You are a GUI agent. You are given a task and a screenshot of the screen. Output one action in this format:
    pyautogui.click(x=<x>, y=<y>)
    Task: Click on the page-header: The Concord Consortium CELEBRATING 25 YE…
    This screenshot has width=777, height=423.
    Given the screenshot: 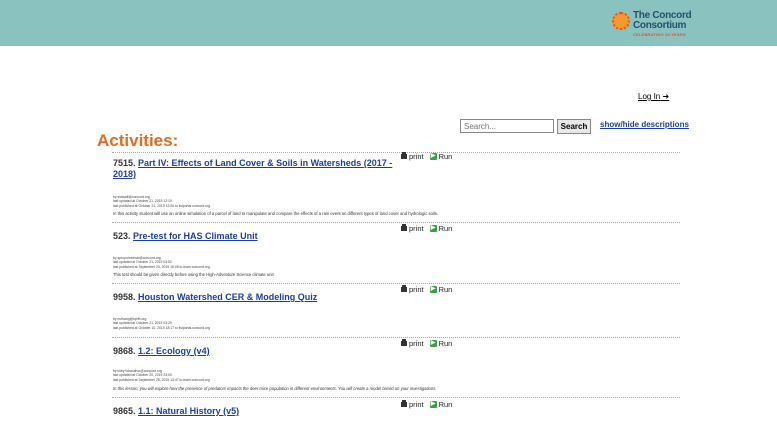 What is the action you would take?
    pyautogui.click(x=388, y=23)
    